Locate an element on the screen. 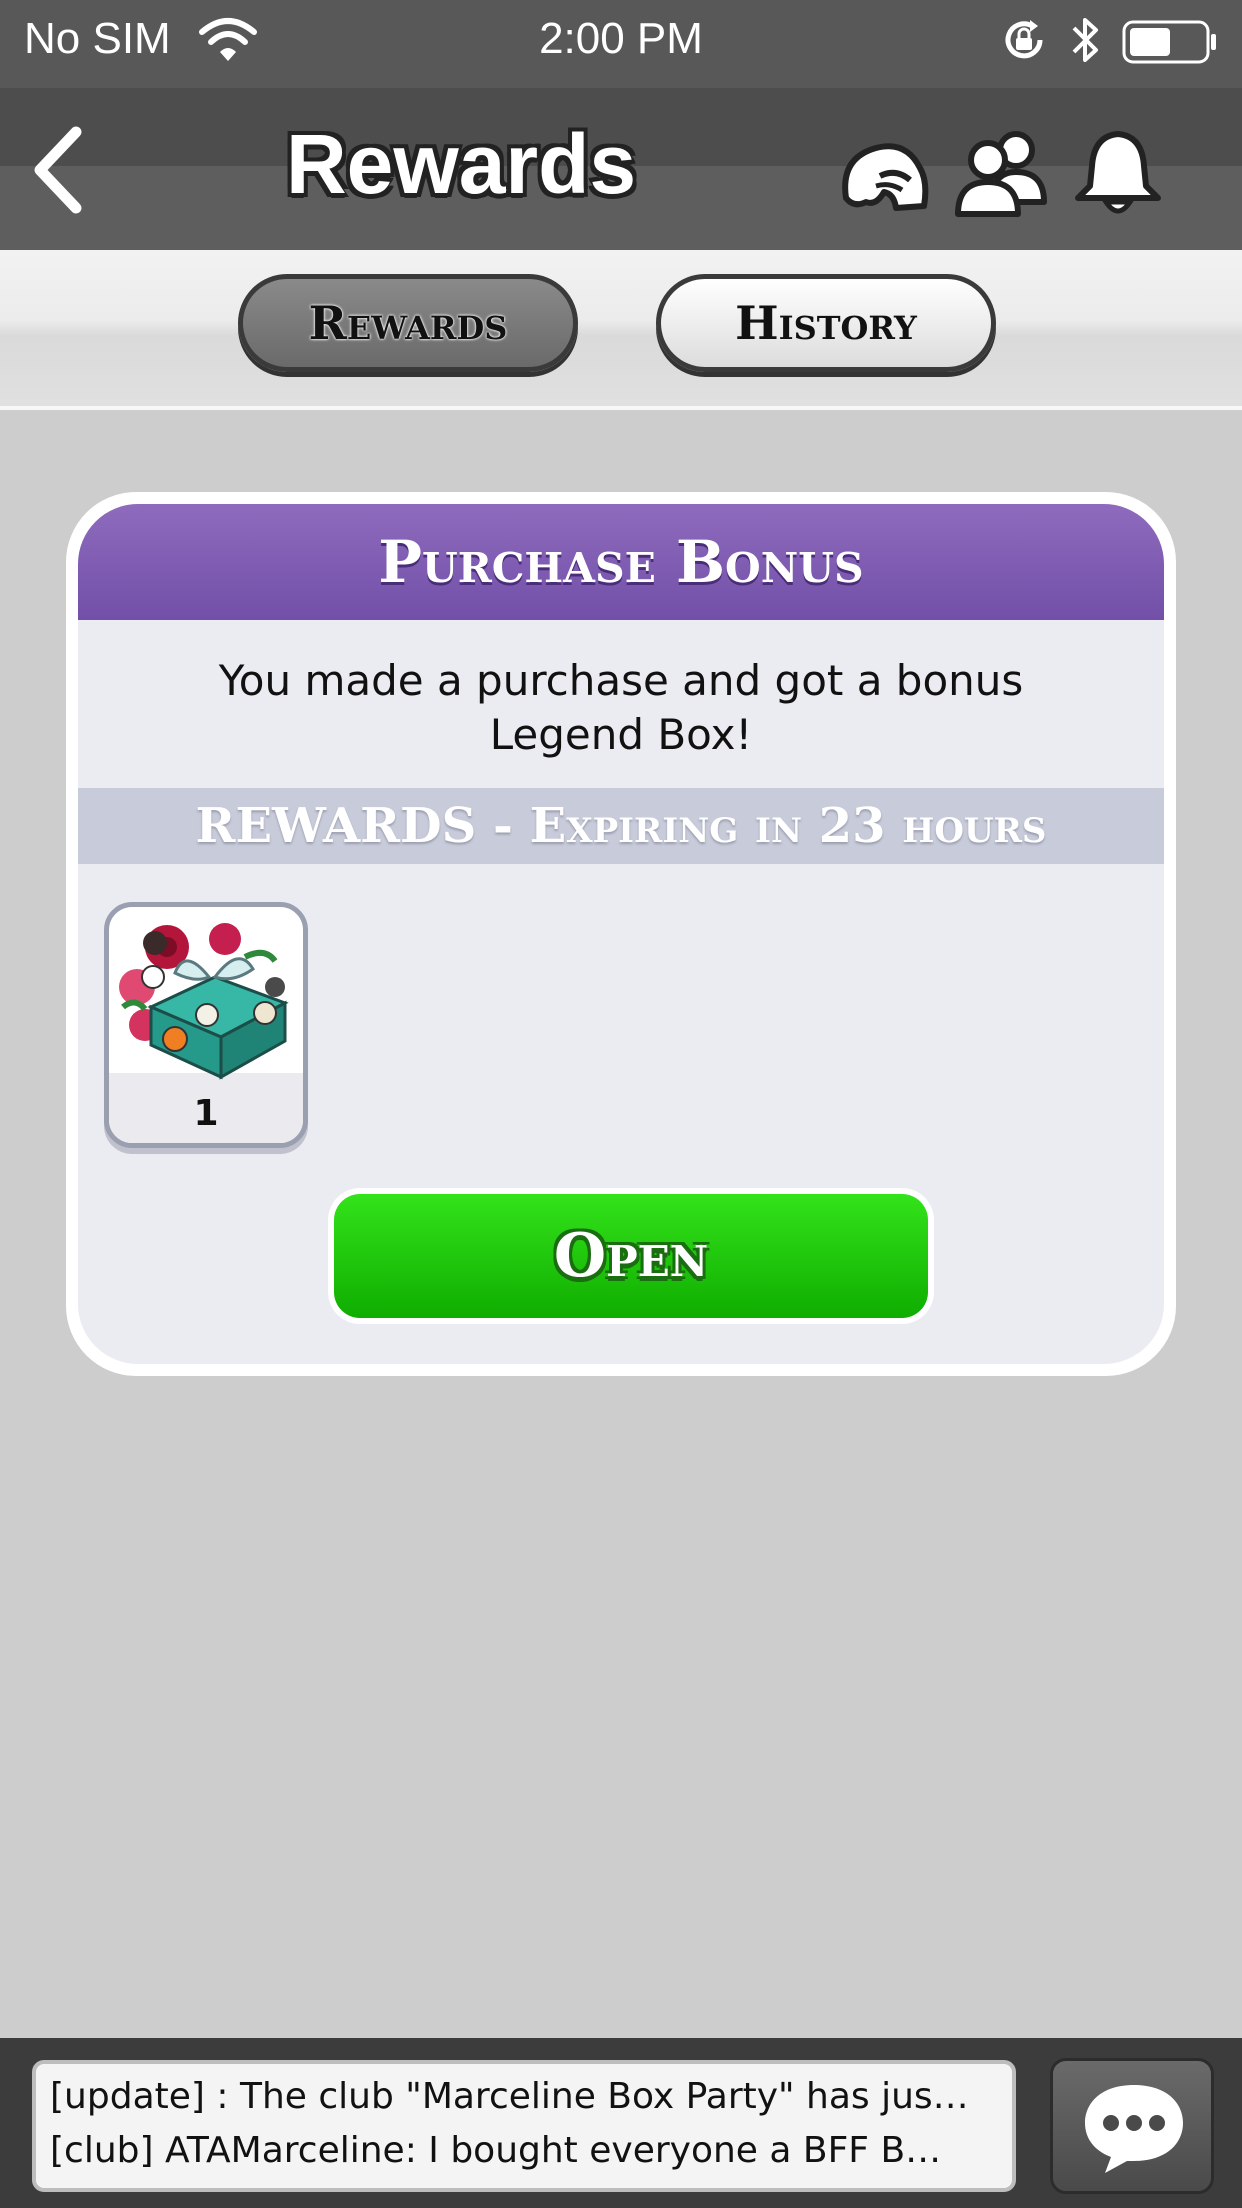 This screenshot has height=2208, width=1242. chat-button is located at coordinates (1132, 2126).